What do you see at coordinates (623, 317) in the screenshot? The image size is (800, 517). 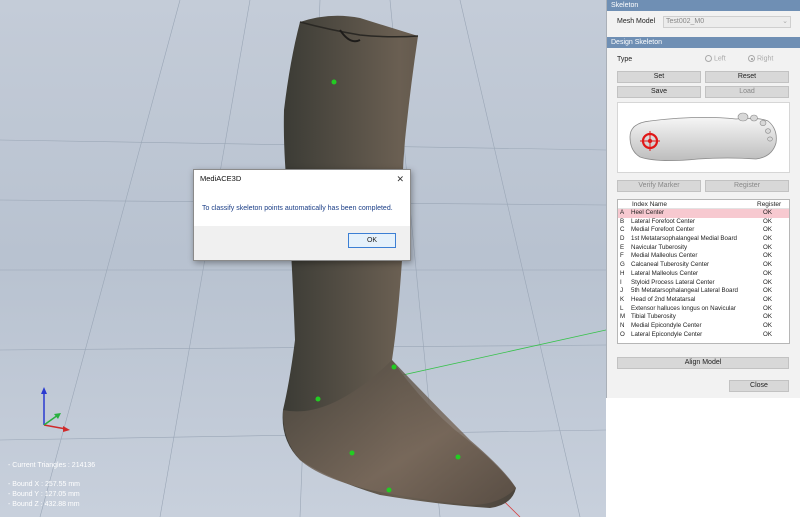 I see `row-index: M` at bounding box center [623, 317].